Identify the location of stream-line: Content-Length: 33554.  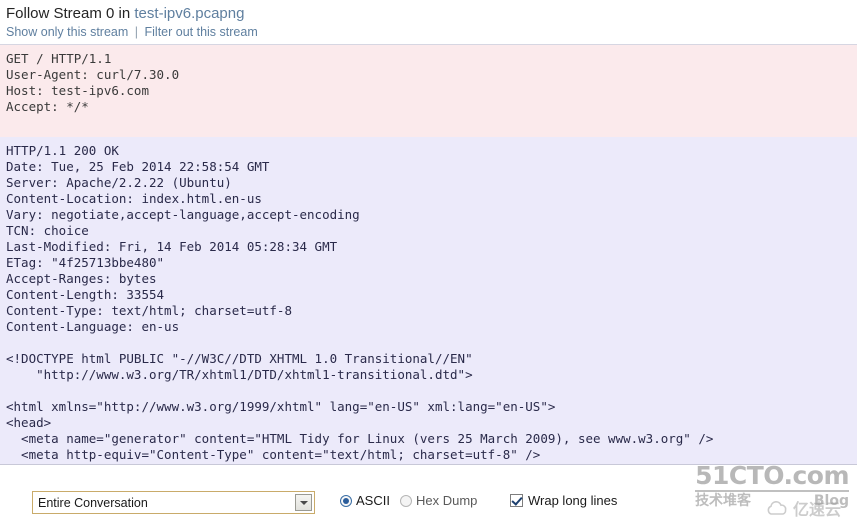
(85, 294).